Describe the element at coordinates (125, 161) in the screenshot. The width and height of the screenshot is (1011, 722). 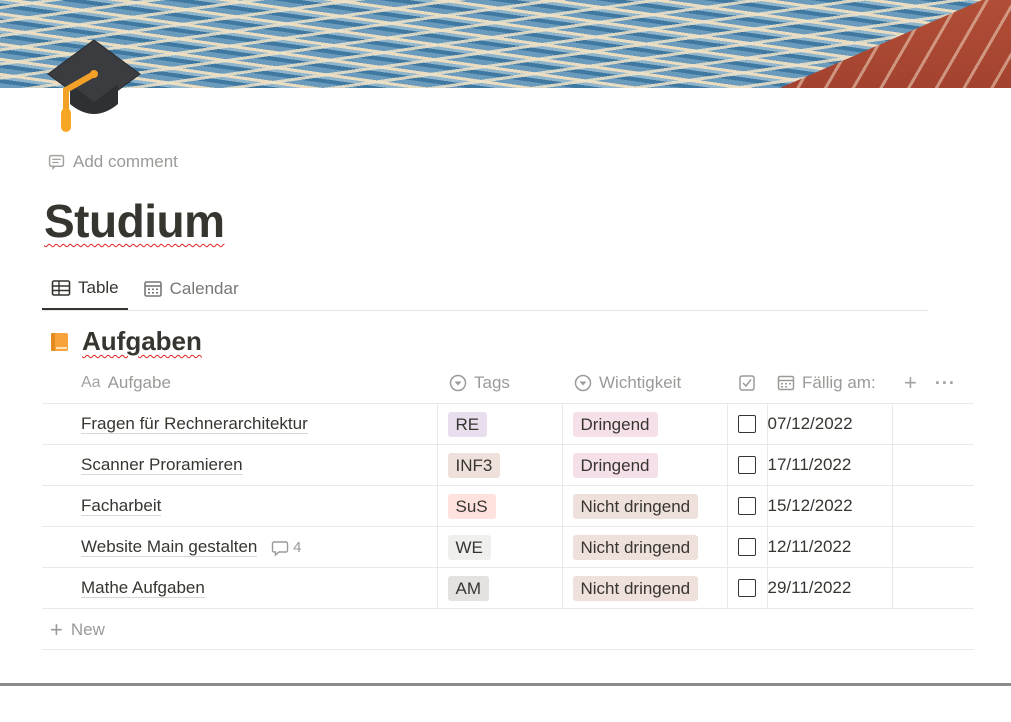
I see `add-comment-label: Add comment` at that location.